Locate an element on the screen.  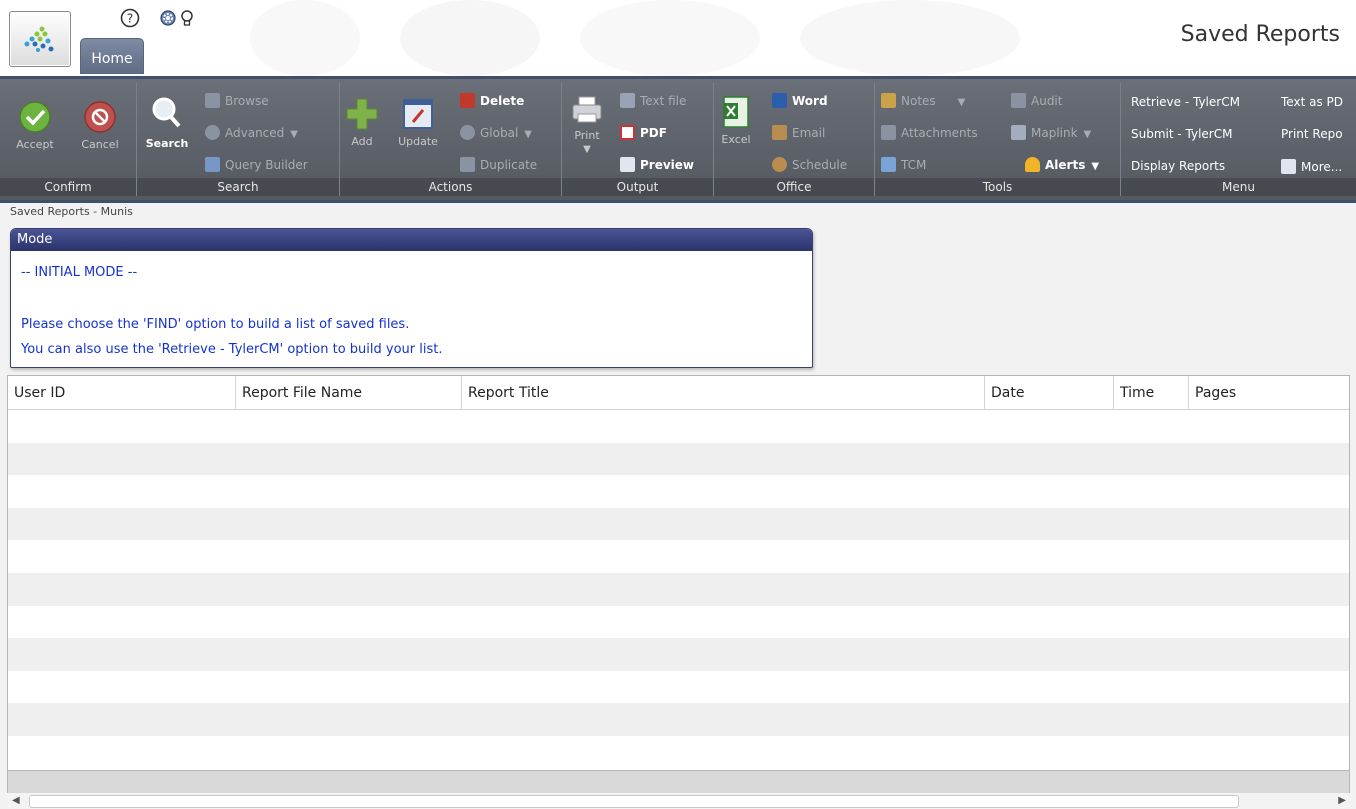
cancel-label: Cancel is located at coordinates (100, 144).